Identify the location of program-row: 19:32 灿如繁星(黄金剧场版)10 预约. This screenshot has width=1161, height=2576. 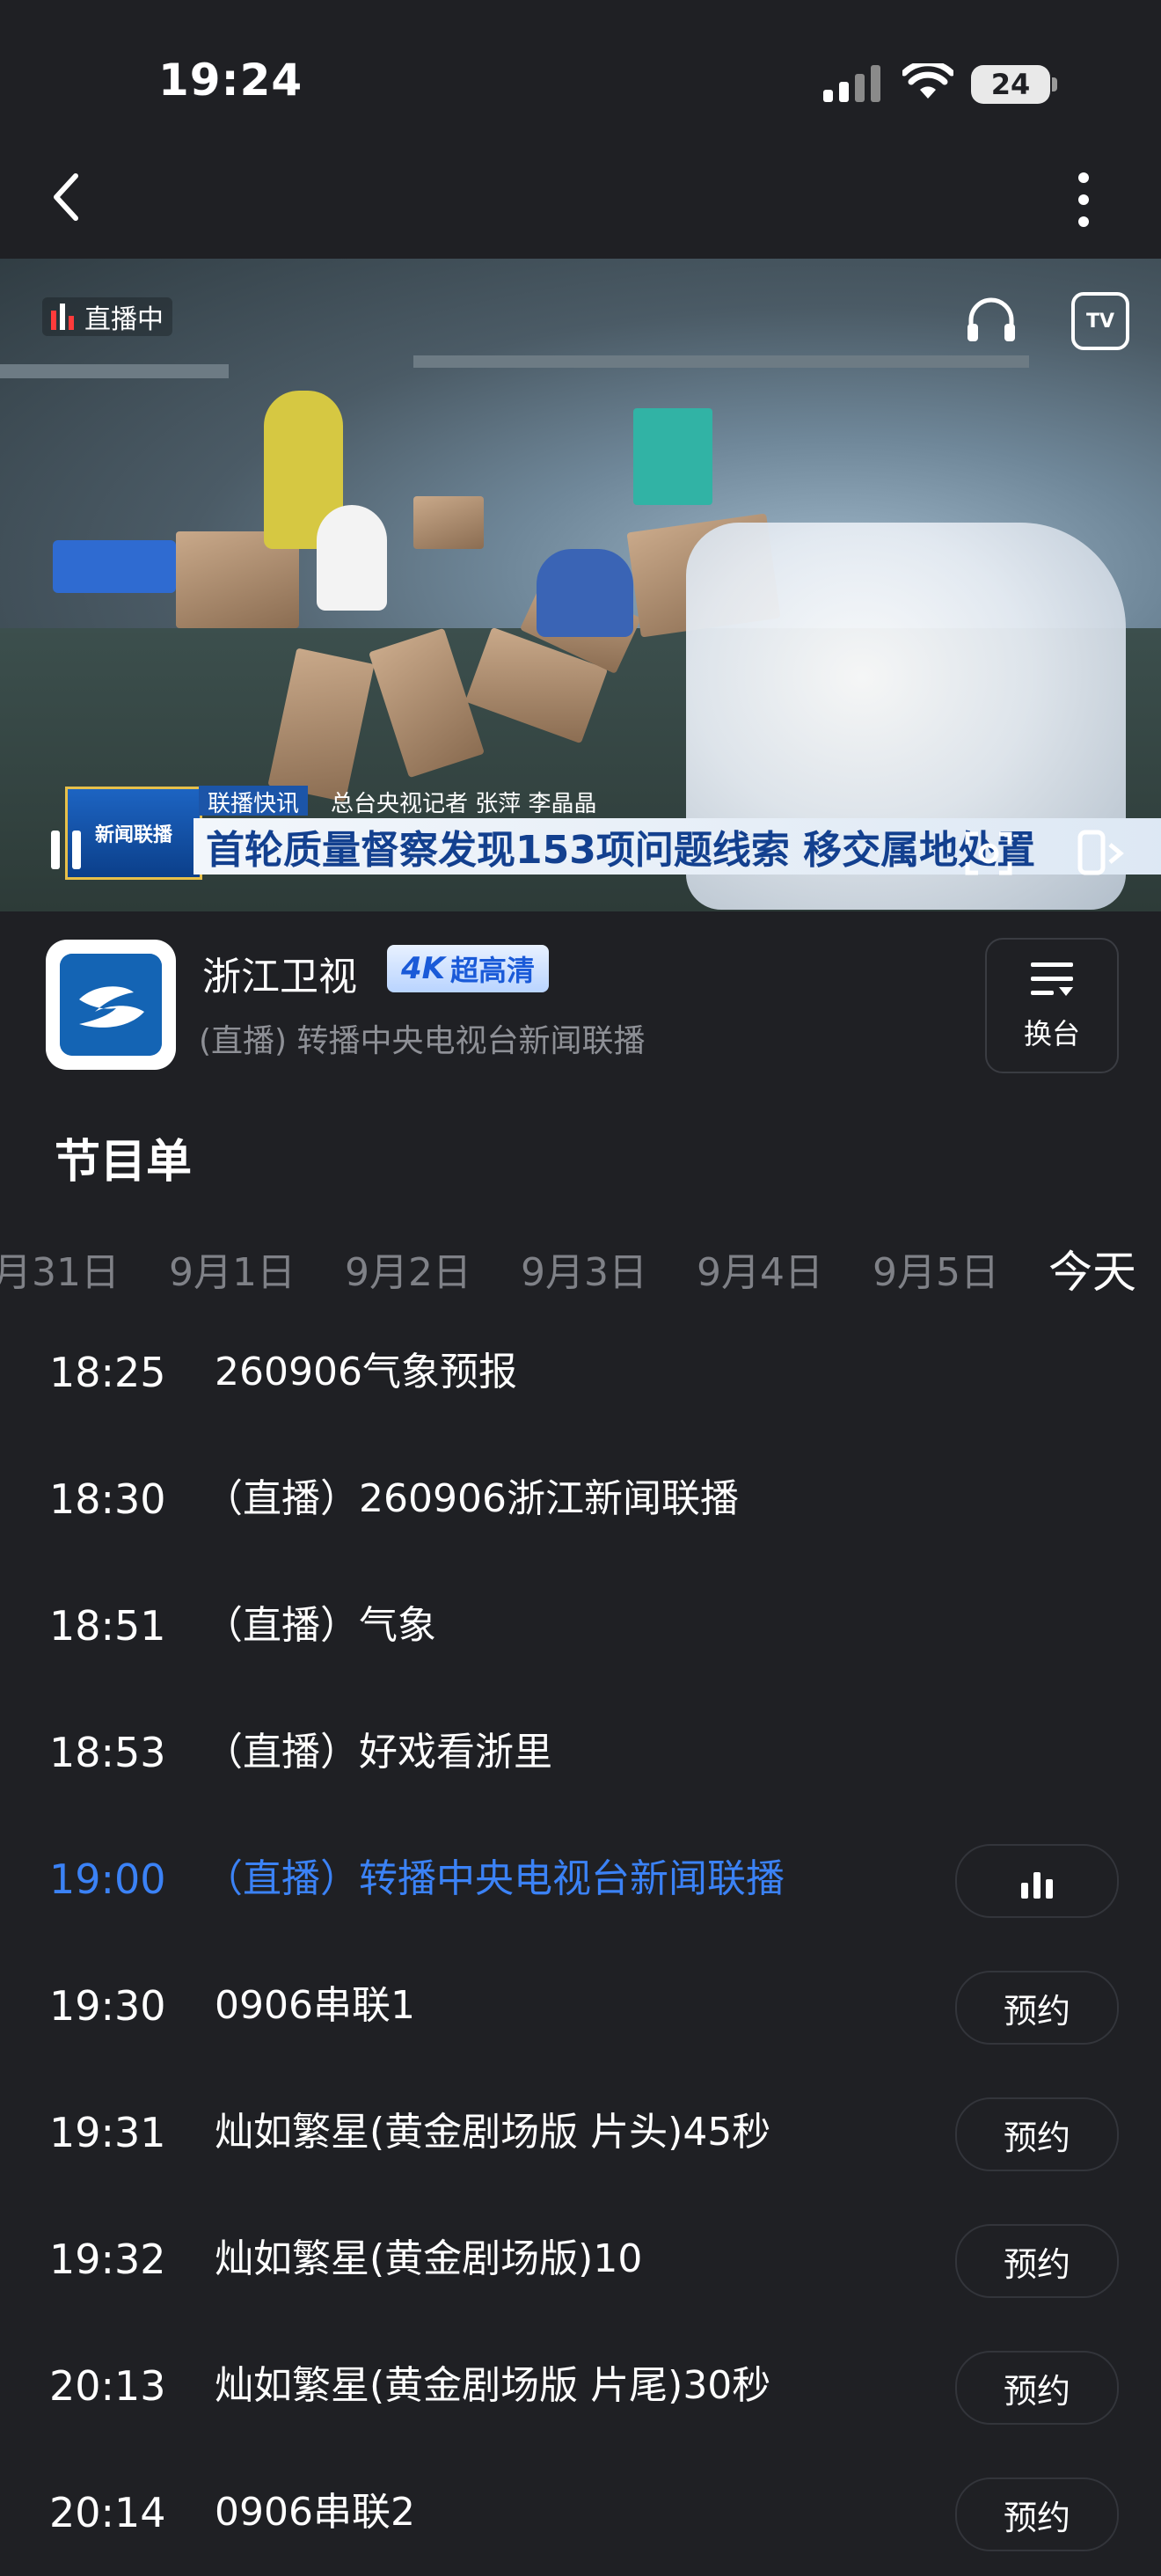
(580, 2259).